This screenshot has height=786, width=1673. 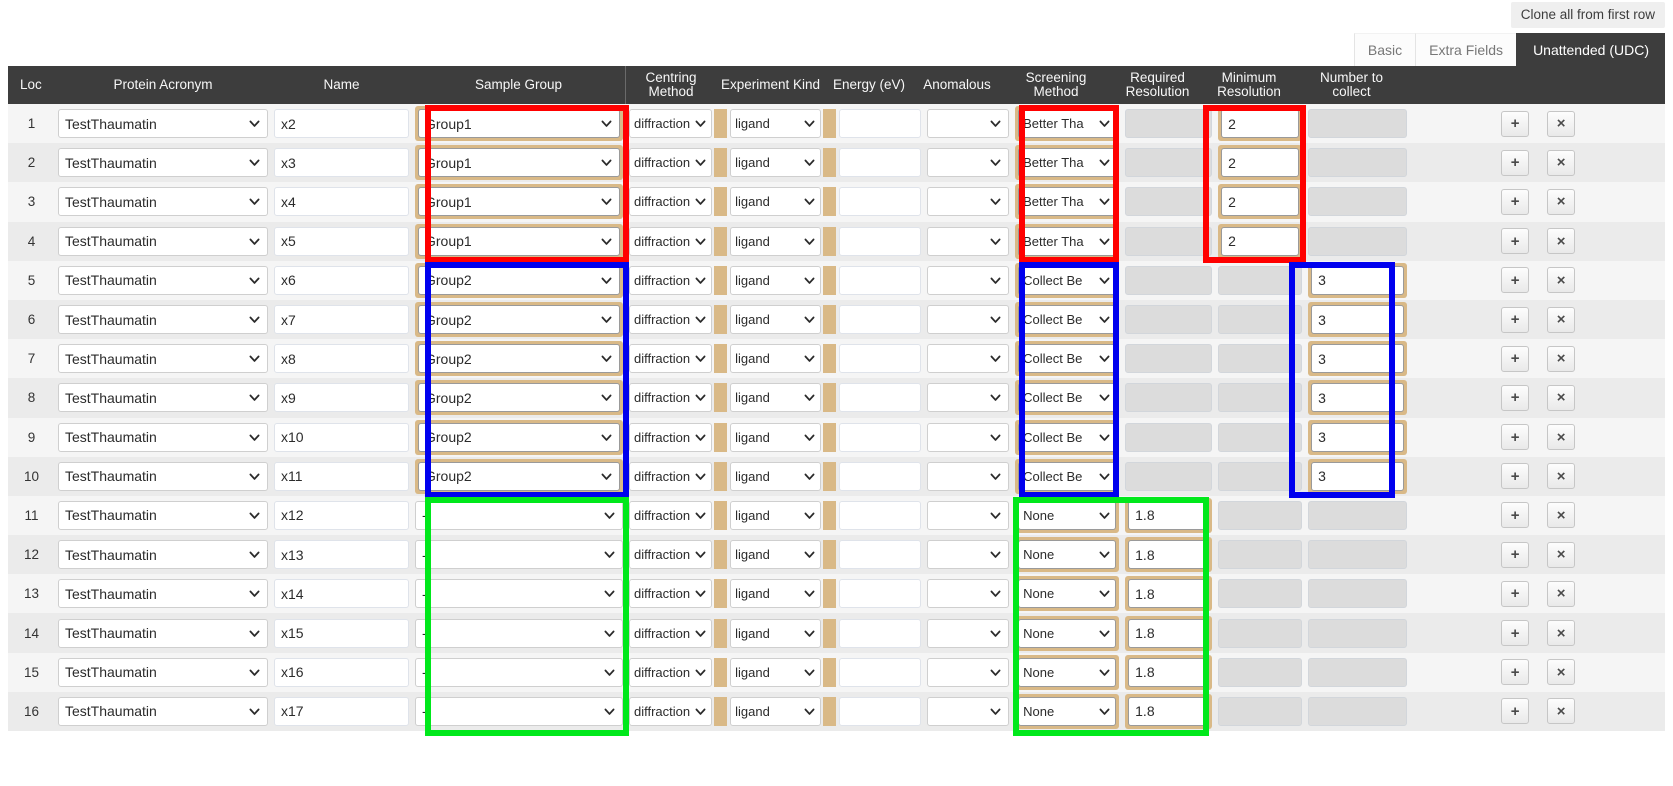 What do you see at coordinates (341, 163) in the screenshot?
I see `name-input: x3` at bounding box center [341, 163].